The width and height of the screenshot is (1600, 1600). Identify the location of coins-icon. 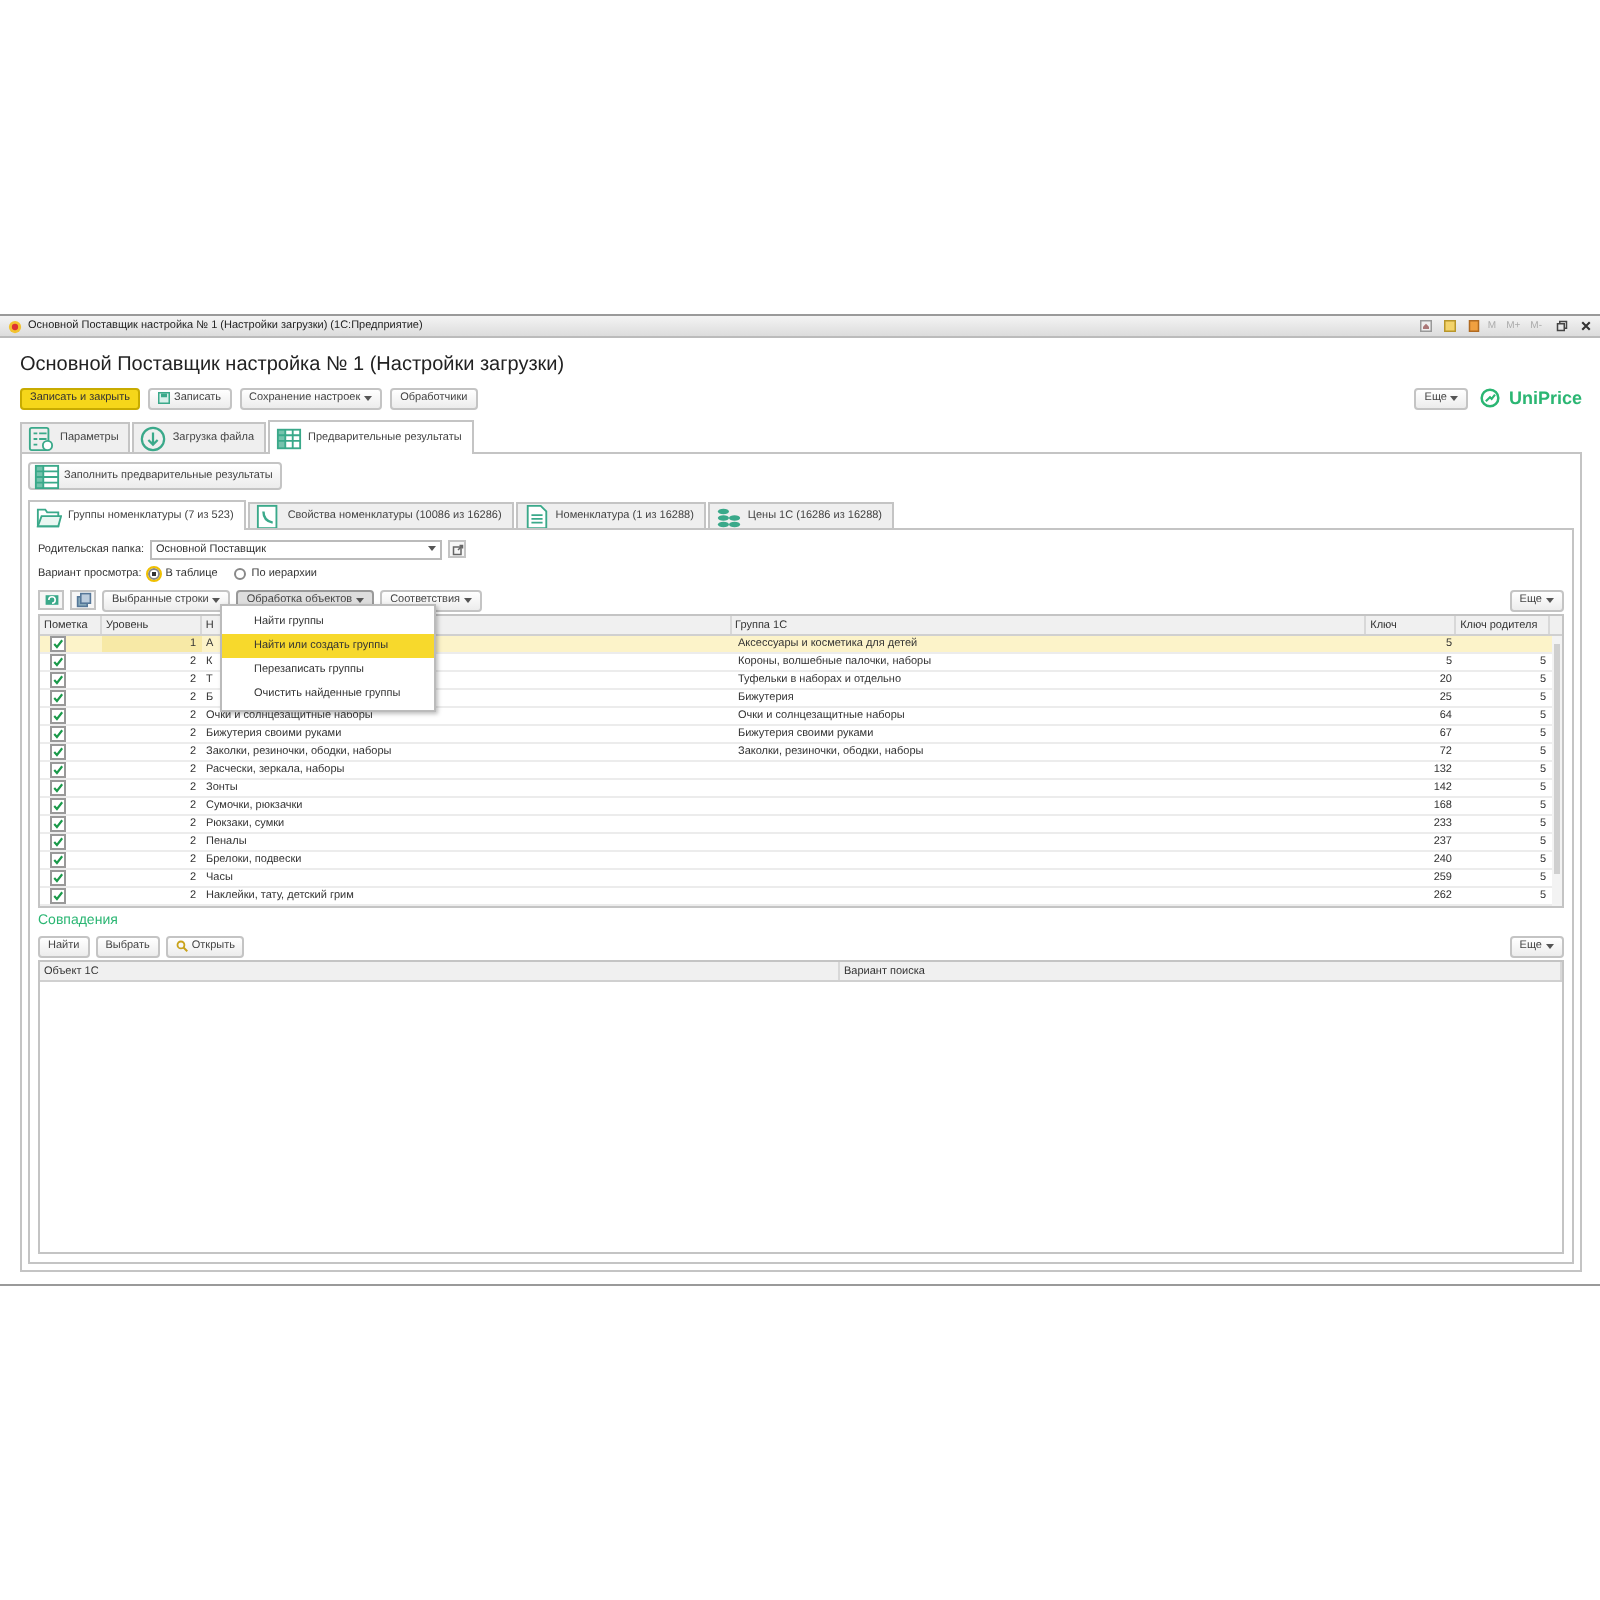
(728, 516).